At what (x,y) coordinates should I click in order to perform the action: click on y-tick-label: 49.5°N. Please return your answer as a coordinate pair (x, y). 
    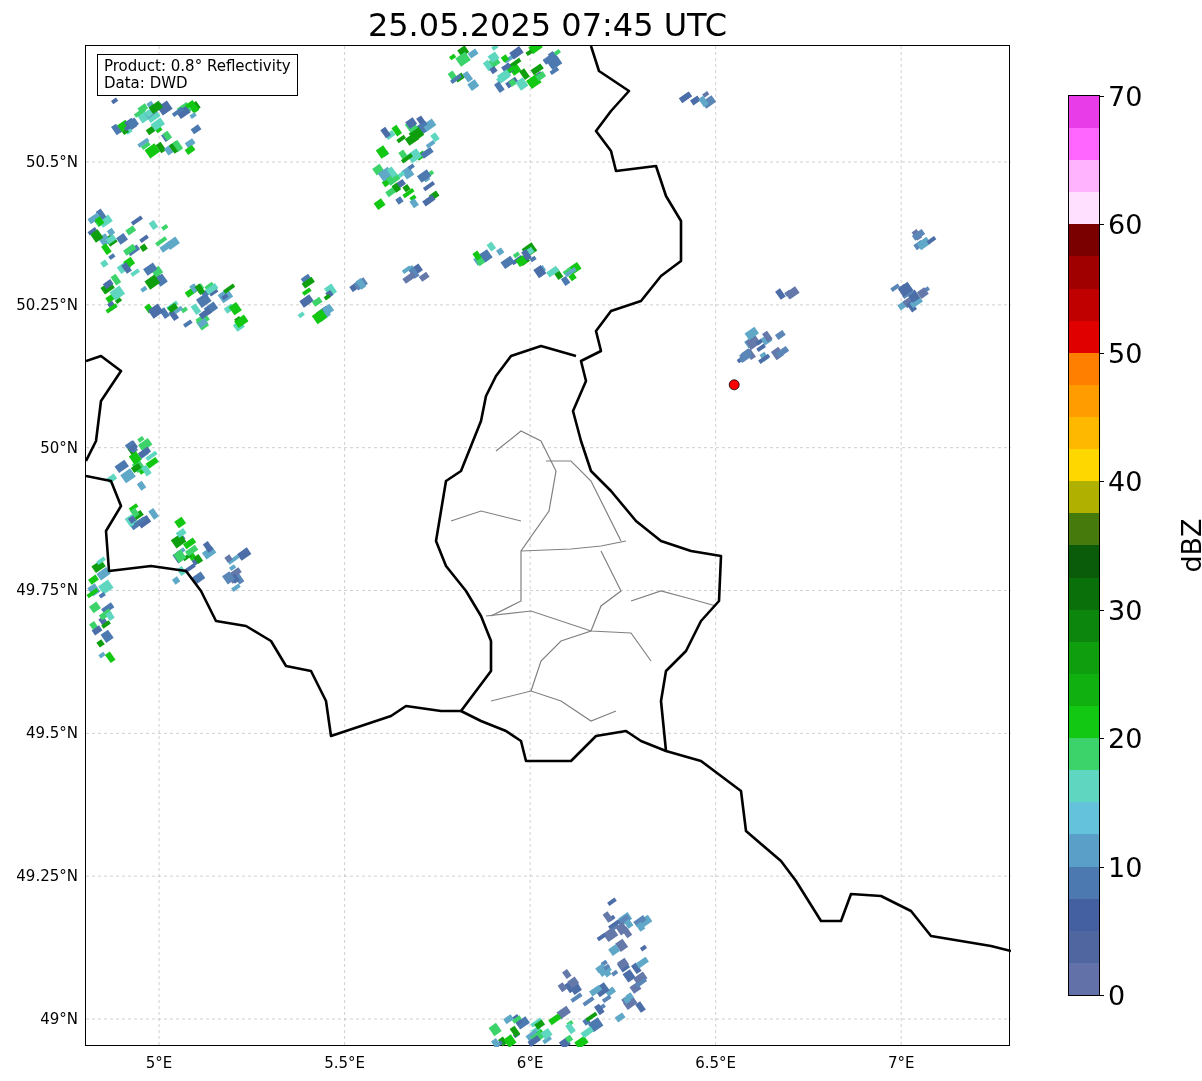
    Looking at the image, I should click on (51, 734).